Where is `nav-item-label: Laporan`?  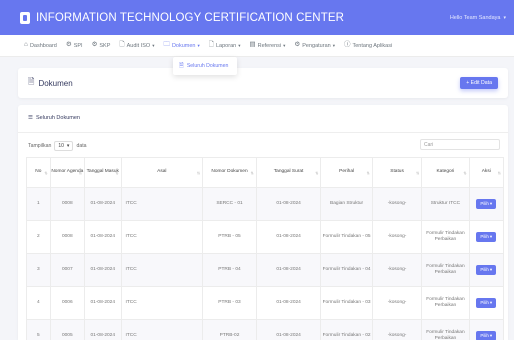
nav-item-label: Laporan is located at coordinates (226, 45).